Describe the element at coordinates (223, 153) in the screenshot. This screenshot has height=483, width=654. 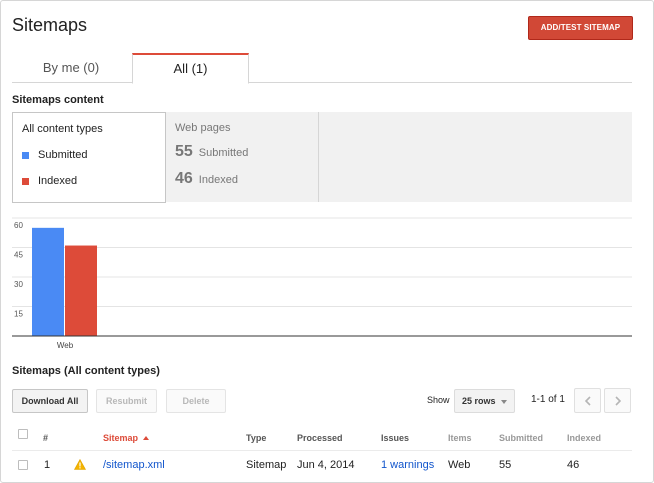
I see `submitted-label: Submitted` at that location.